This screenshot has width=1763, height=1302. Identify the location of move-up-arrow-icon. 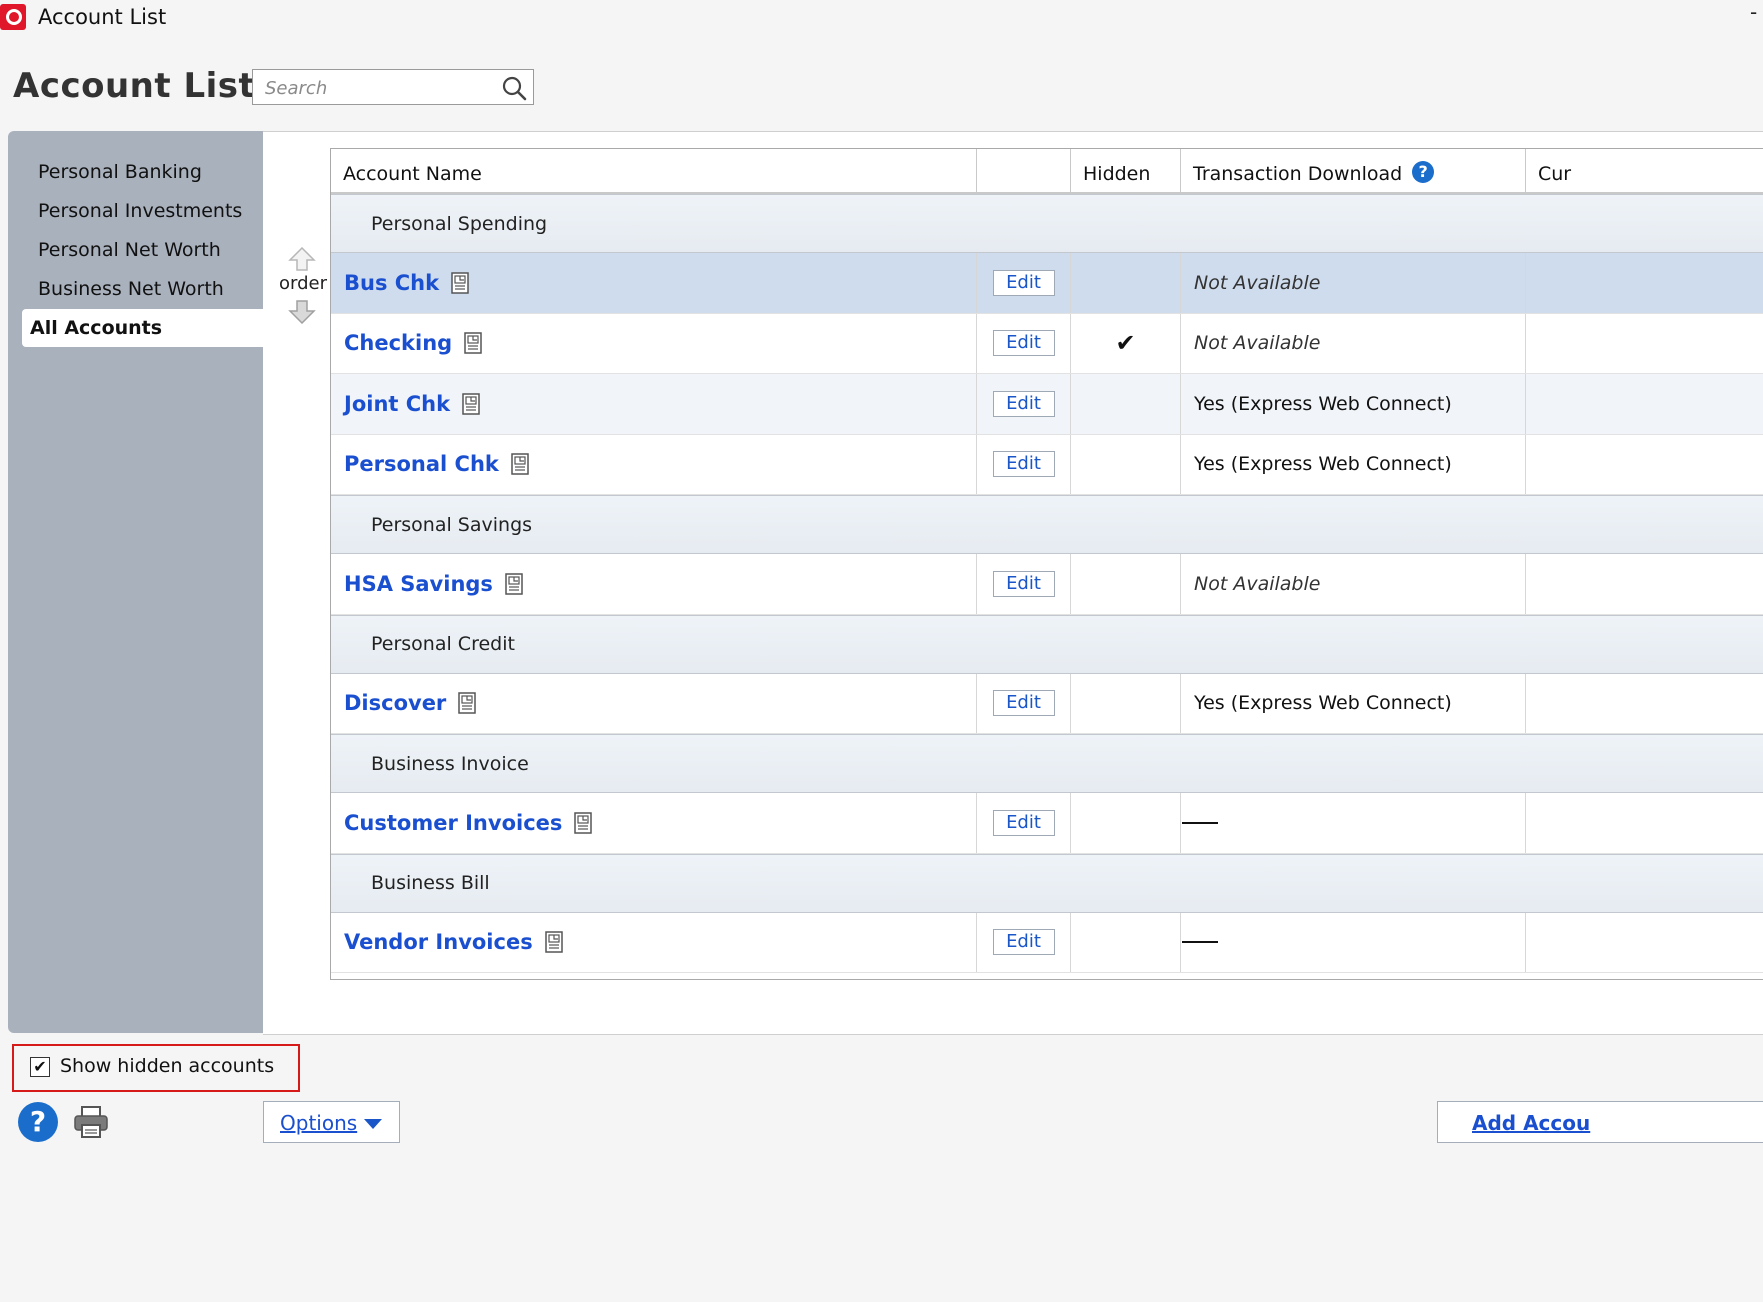
(302, 259).